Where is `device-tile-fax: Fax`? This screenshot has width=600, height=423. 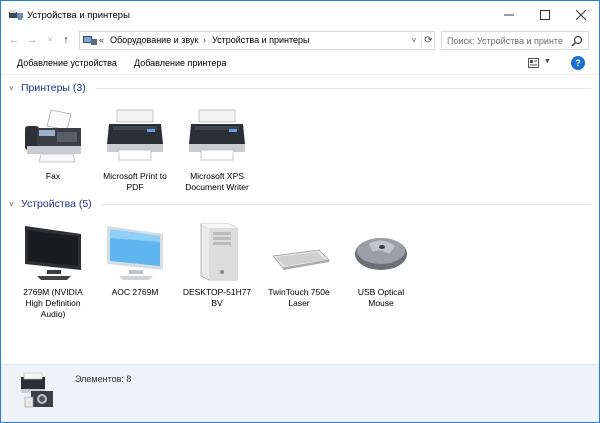 device-tile-fax: Fax is located at coordinates (53, 143).